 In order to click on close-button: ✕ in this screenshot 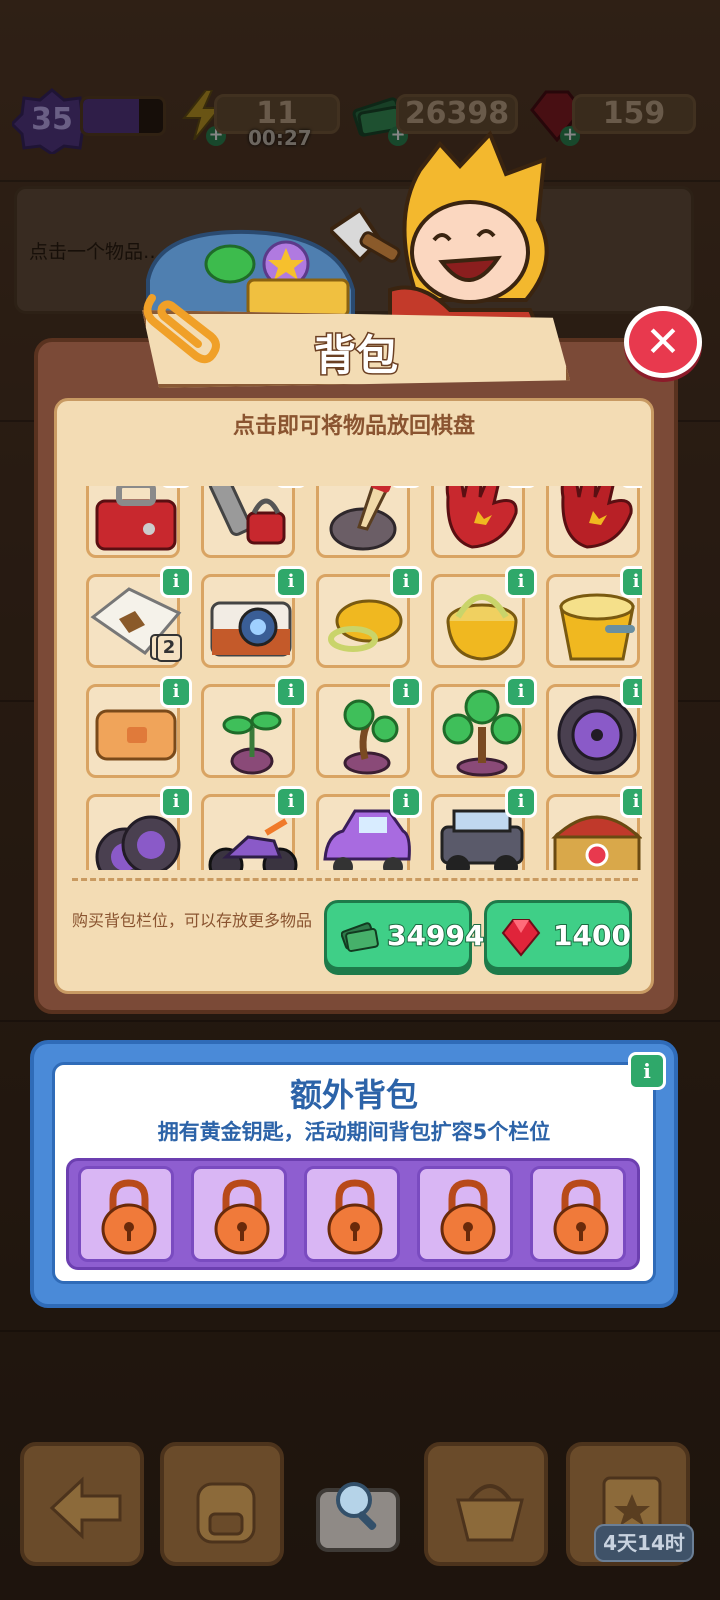, I will do `click(663, 342)`.